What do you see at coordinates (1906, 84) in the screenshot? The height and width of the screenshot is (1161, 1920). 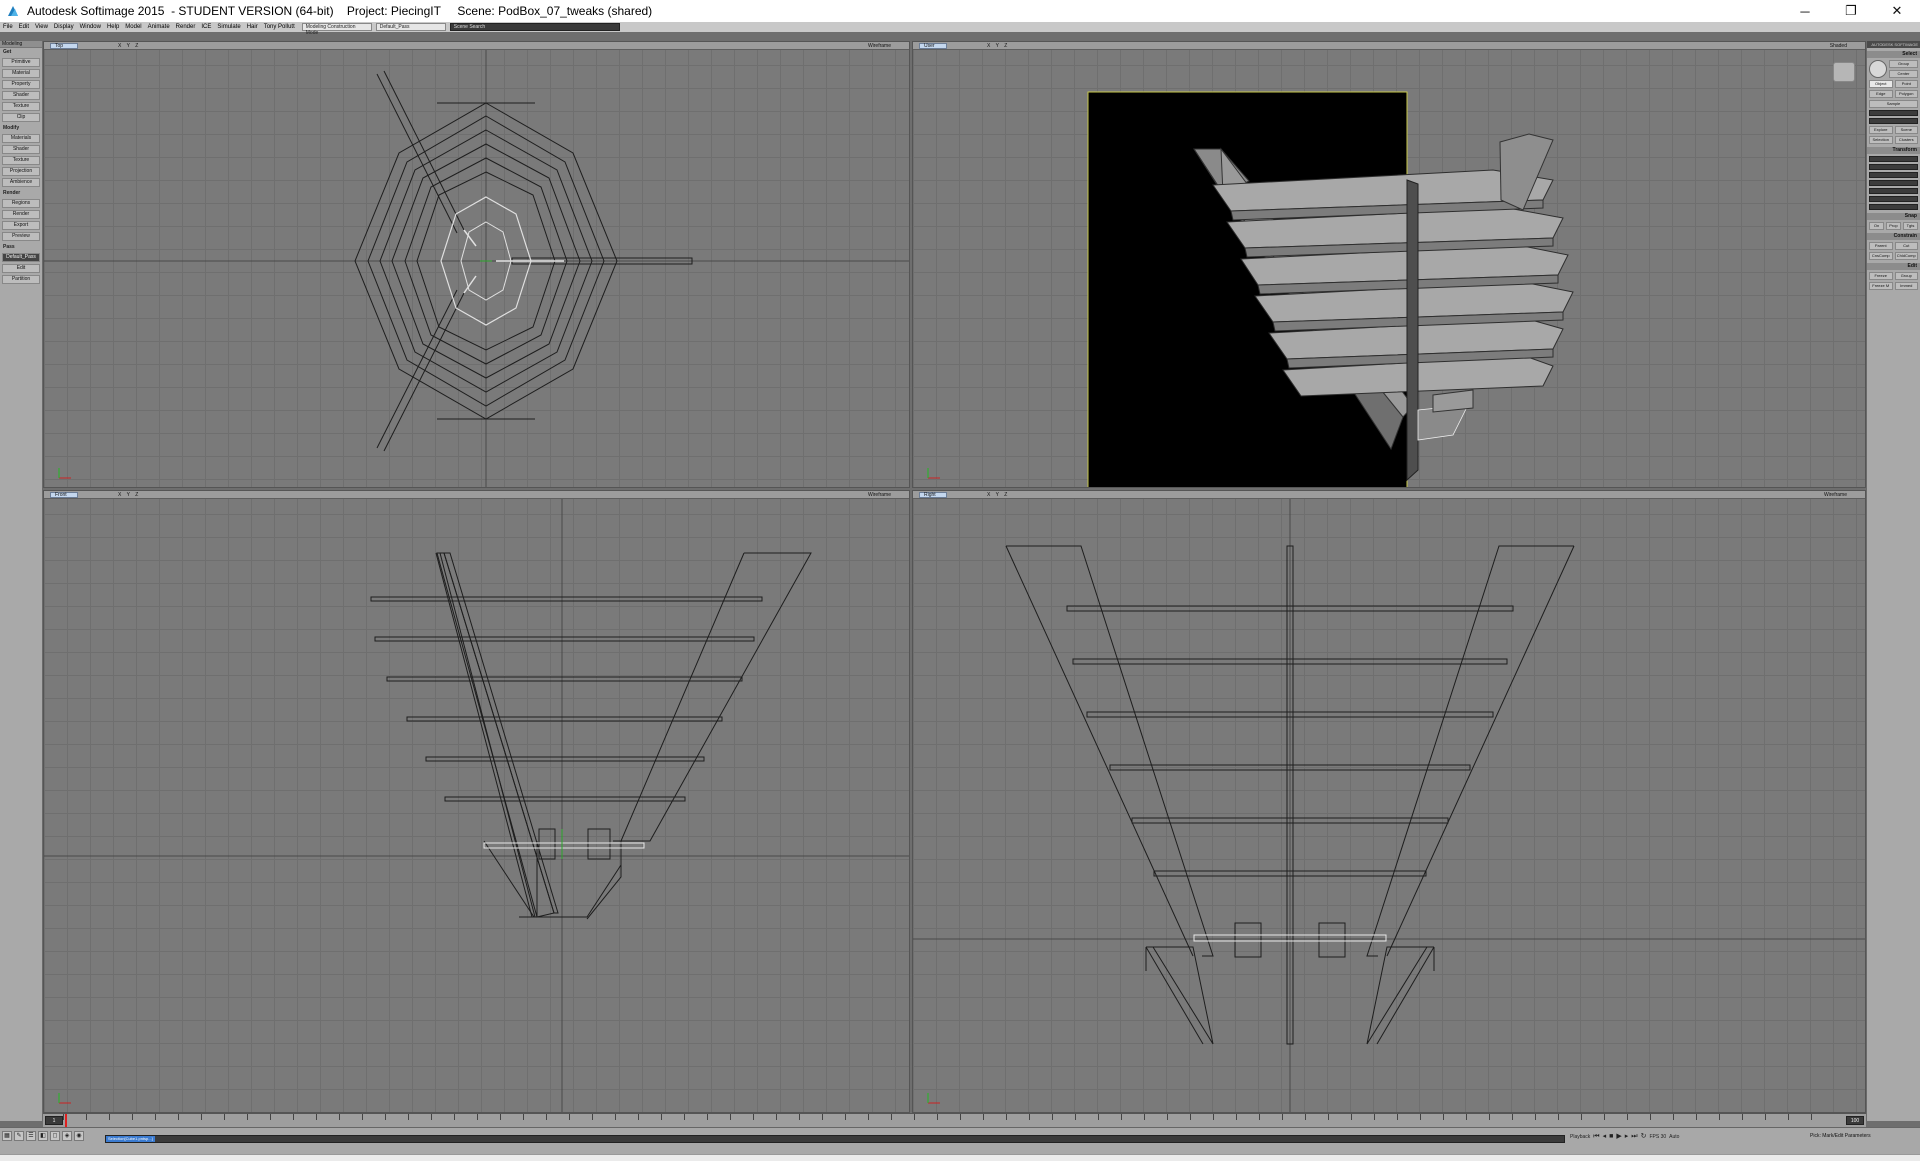 I see `select-point-button: Point` at bounding box center [1906, 84].